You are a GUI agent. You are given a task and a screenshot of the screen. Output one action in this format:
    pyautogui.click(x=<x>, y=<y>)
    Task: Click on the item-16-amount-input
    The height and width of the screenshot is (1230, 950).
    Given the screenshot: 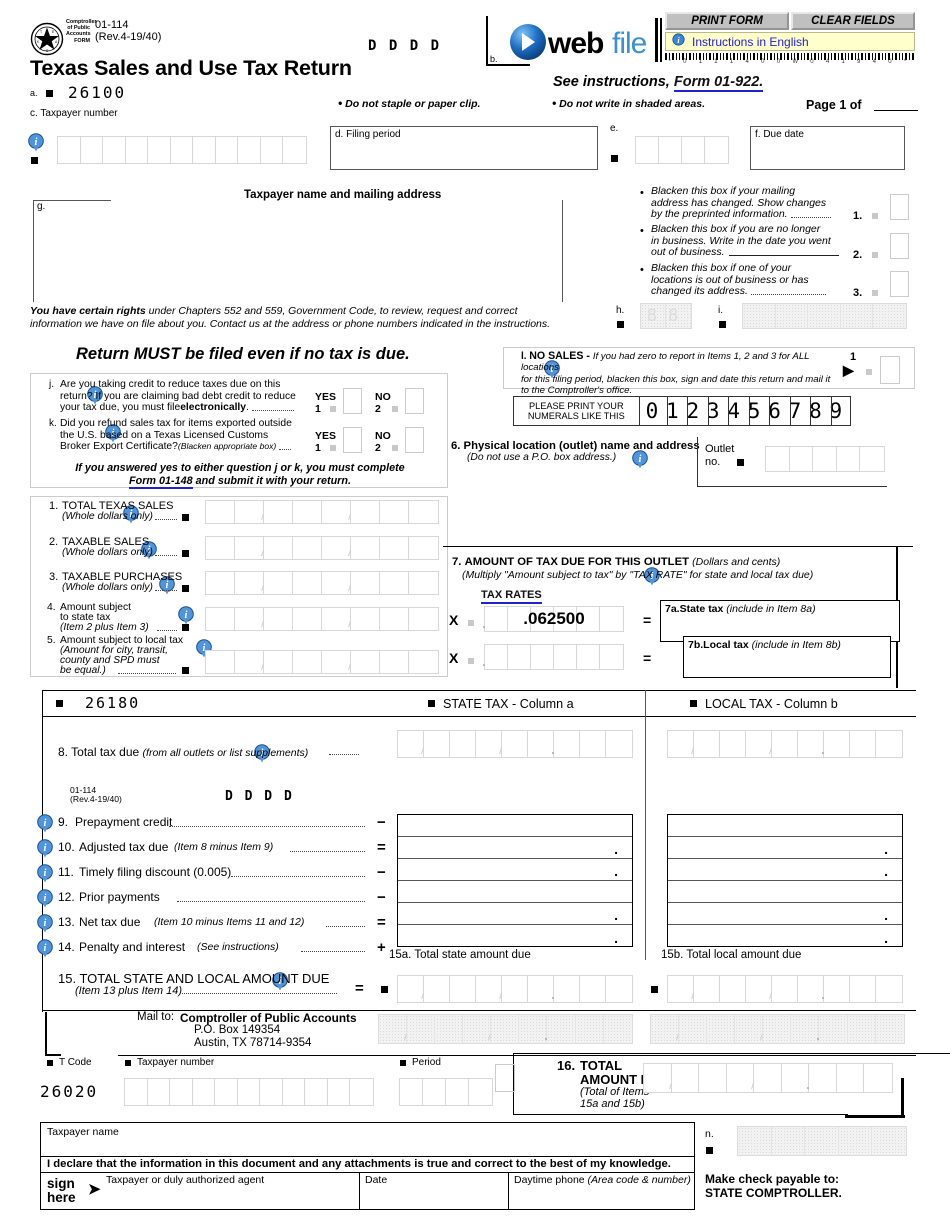 What is the action you would take?
    pyautogui.click(x=768, y=1078)
    